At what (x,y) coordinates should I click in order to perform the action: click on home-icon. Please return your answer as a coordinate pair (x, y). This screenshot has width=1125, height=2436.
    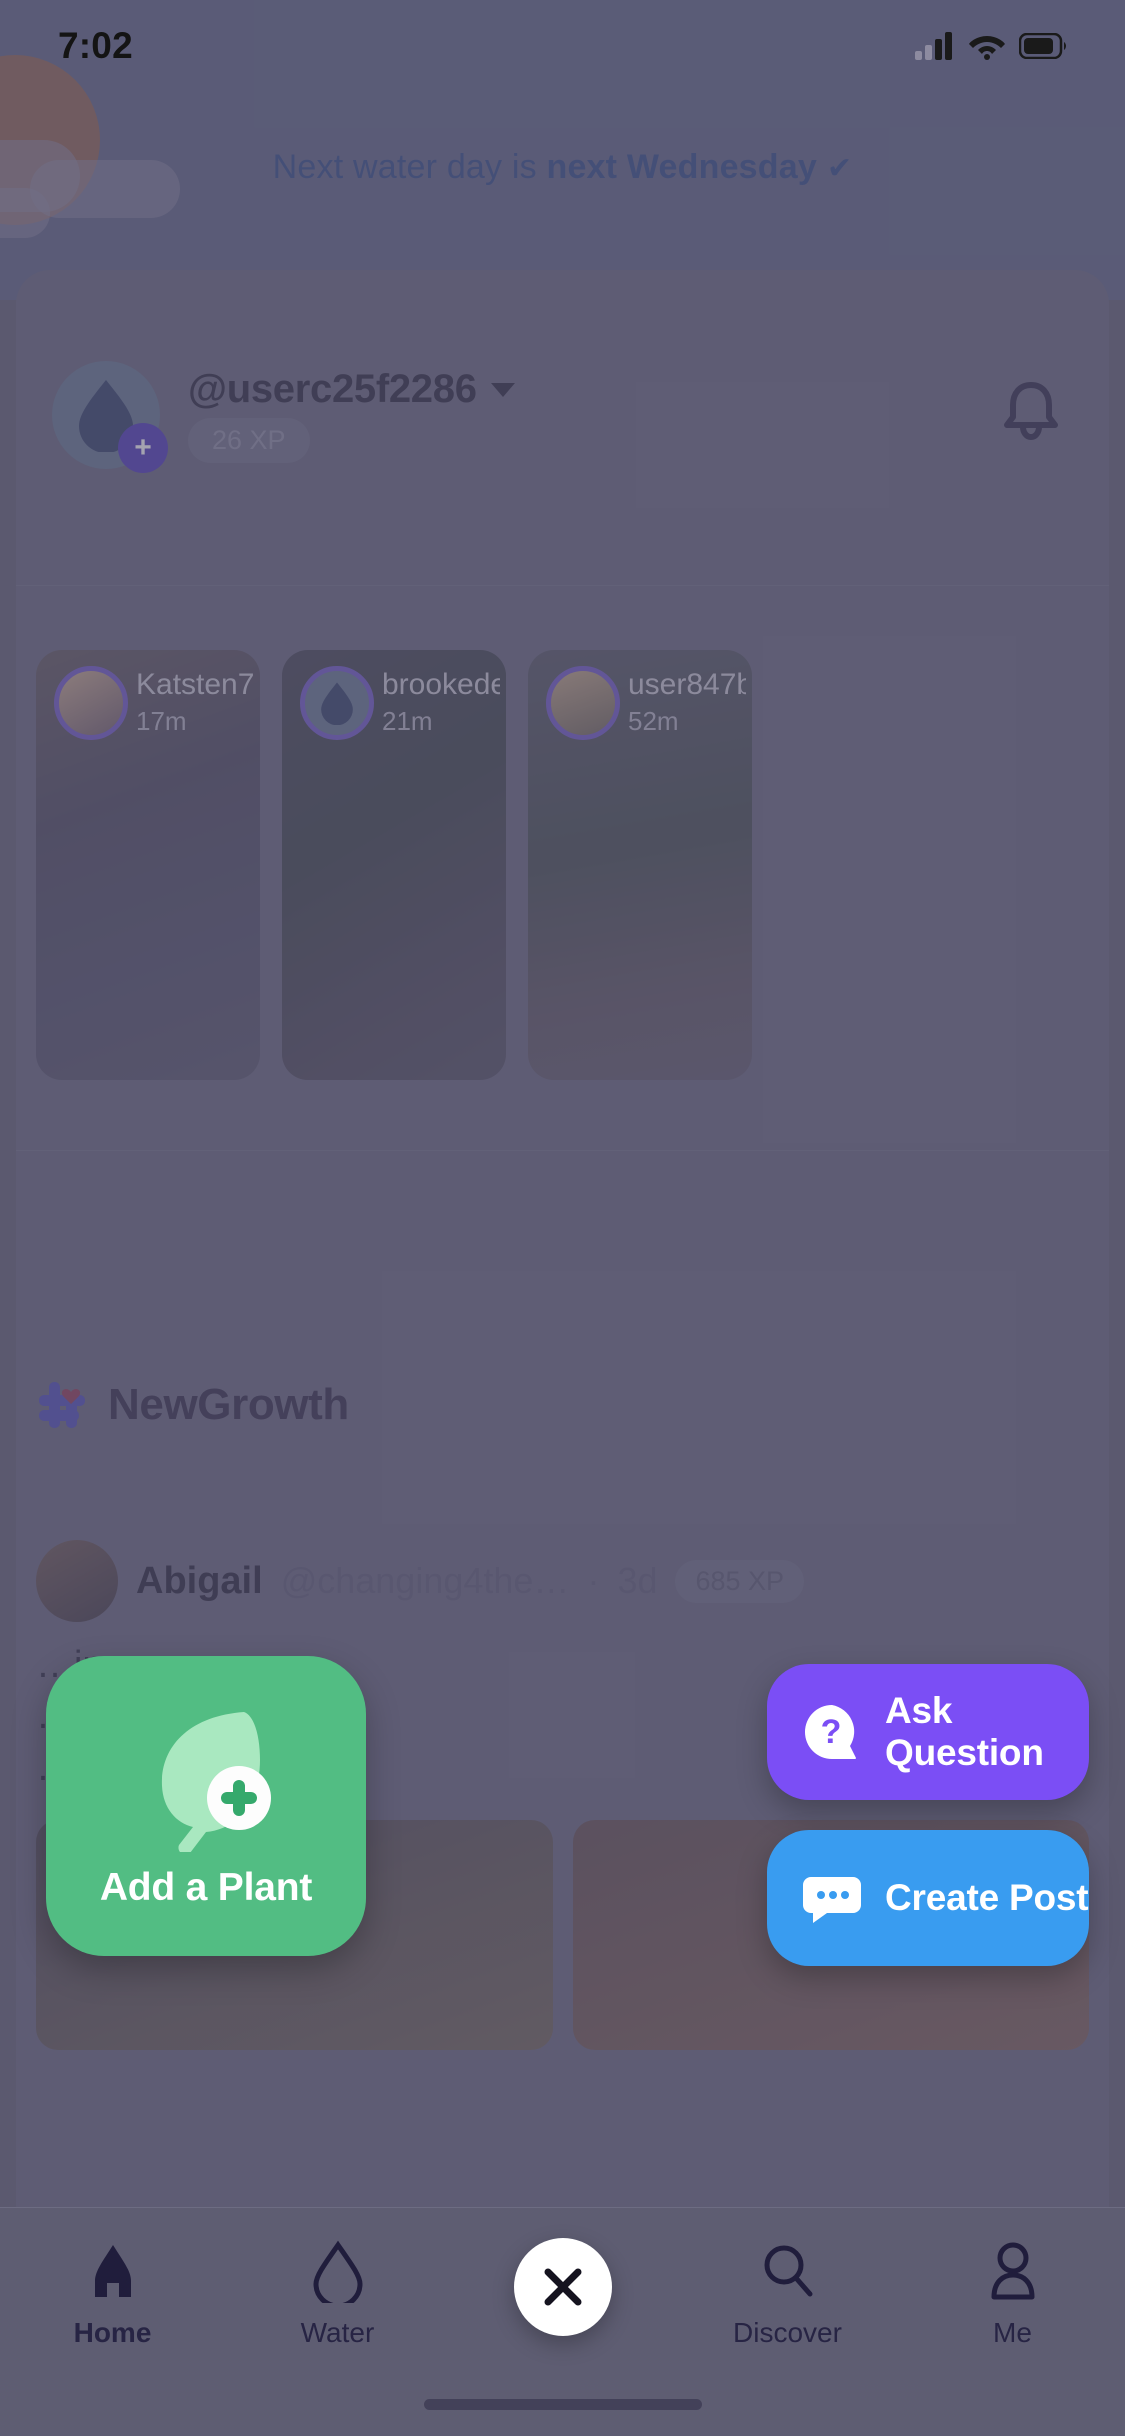
    Looking at the image, I should click on (112, 2271).